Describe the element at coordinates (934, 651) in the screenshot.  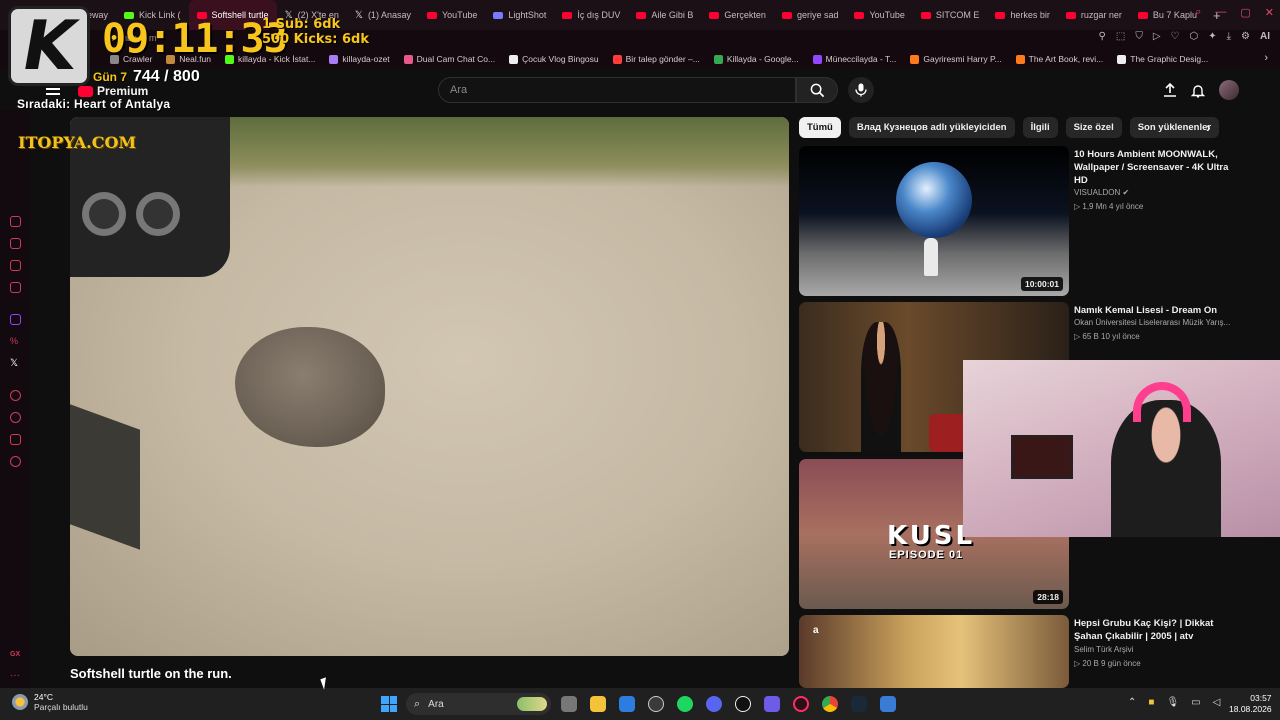
I see `thumbnail: a` at that location.